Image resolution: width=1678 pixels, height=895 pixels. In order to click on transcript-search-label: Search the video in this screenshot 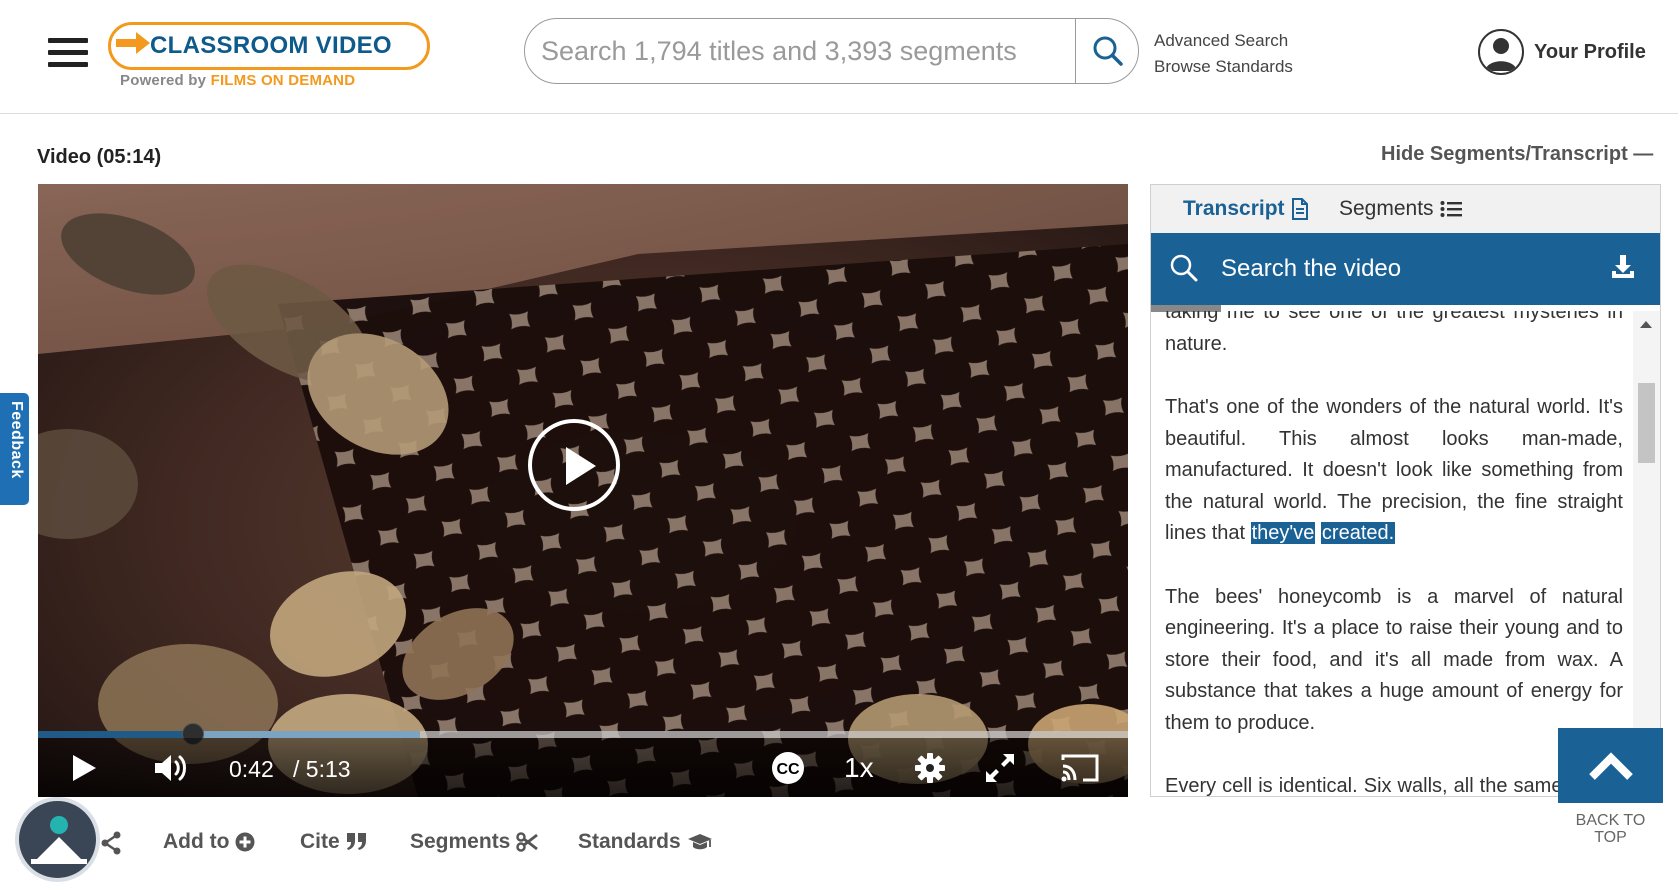, I will do `click(1311, 268)`.